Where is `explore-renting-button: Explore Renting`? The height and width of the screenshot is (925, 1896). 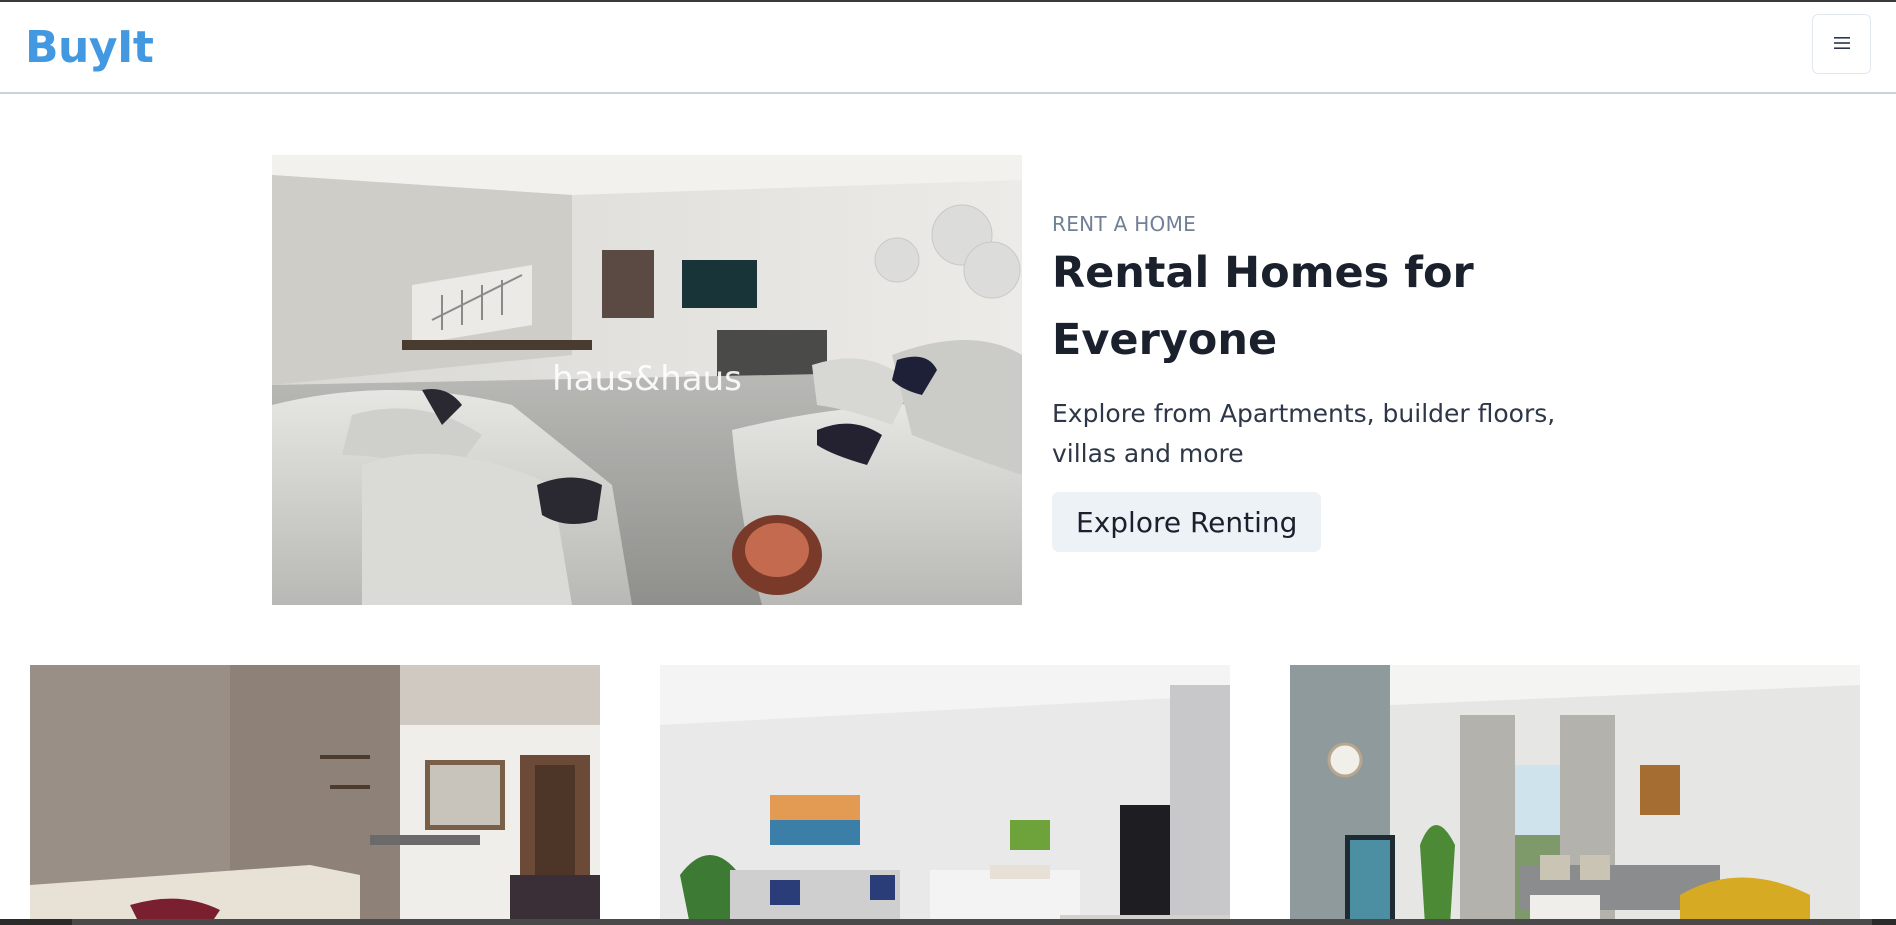
explore-renting-button: Explore Renting is located at coordinates (1187, 522).